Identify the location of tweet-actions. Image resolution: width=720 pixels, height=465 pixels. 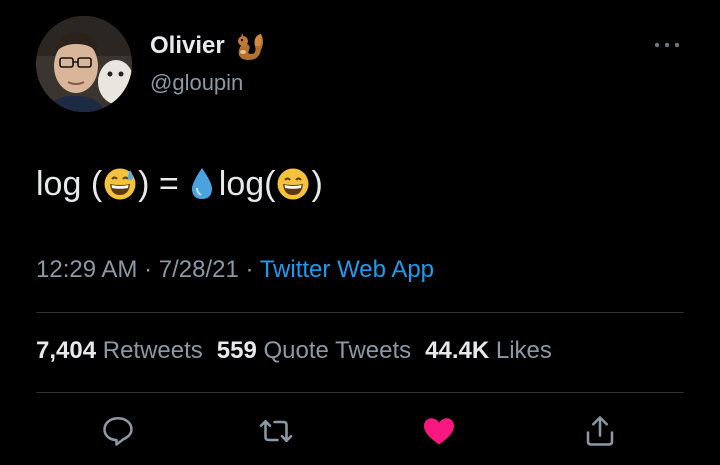
(360, 430).